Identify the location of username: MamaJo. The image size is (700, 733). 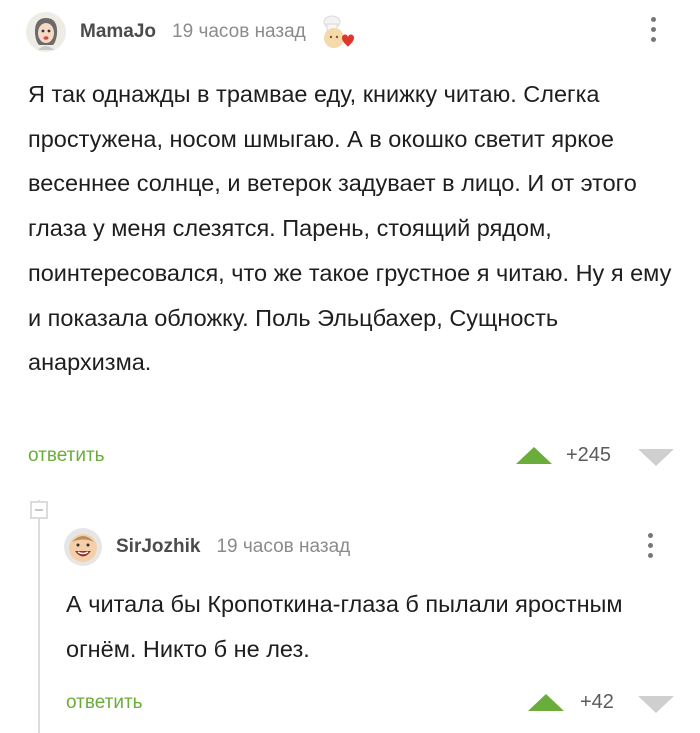
(118, 32).